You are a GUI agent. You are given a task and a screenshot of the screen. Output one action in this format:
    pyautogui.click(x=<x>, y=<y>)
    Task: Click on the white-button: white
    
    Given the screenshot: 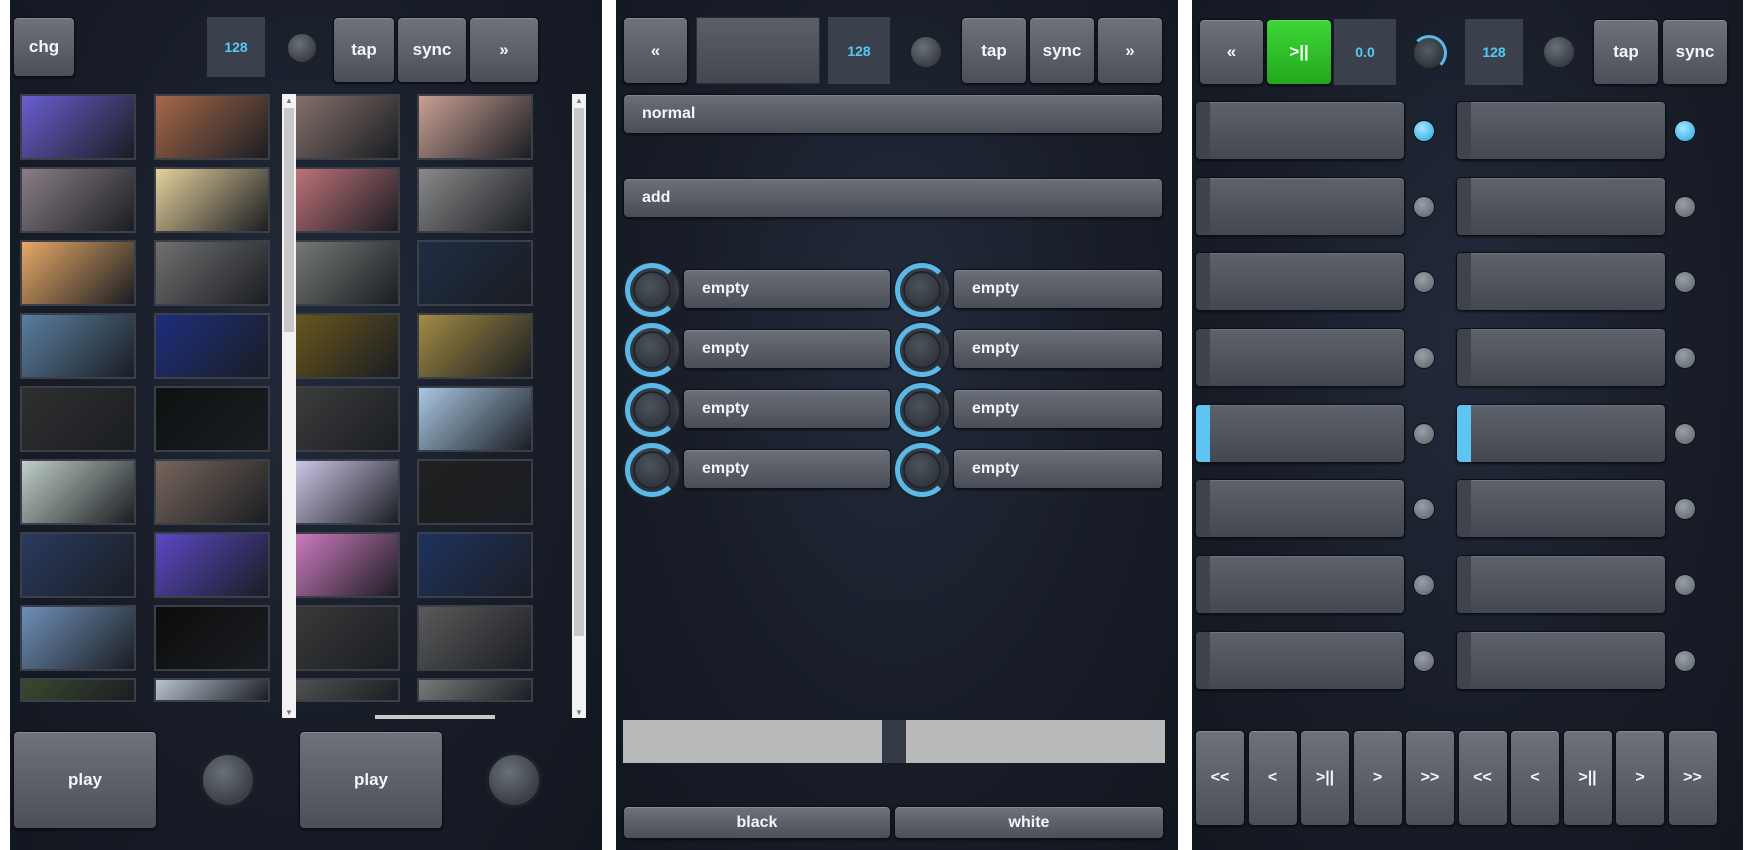 What is the action you would take?
    pyautogui.click(x=1029, y=822)
    